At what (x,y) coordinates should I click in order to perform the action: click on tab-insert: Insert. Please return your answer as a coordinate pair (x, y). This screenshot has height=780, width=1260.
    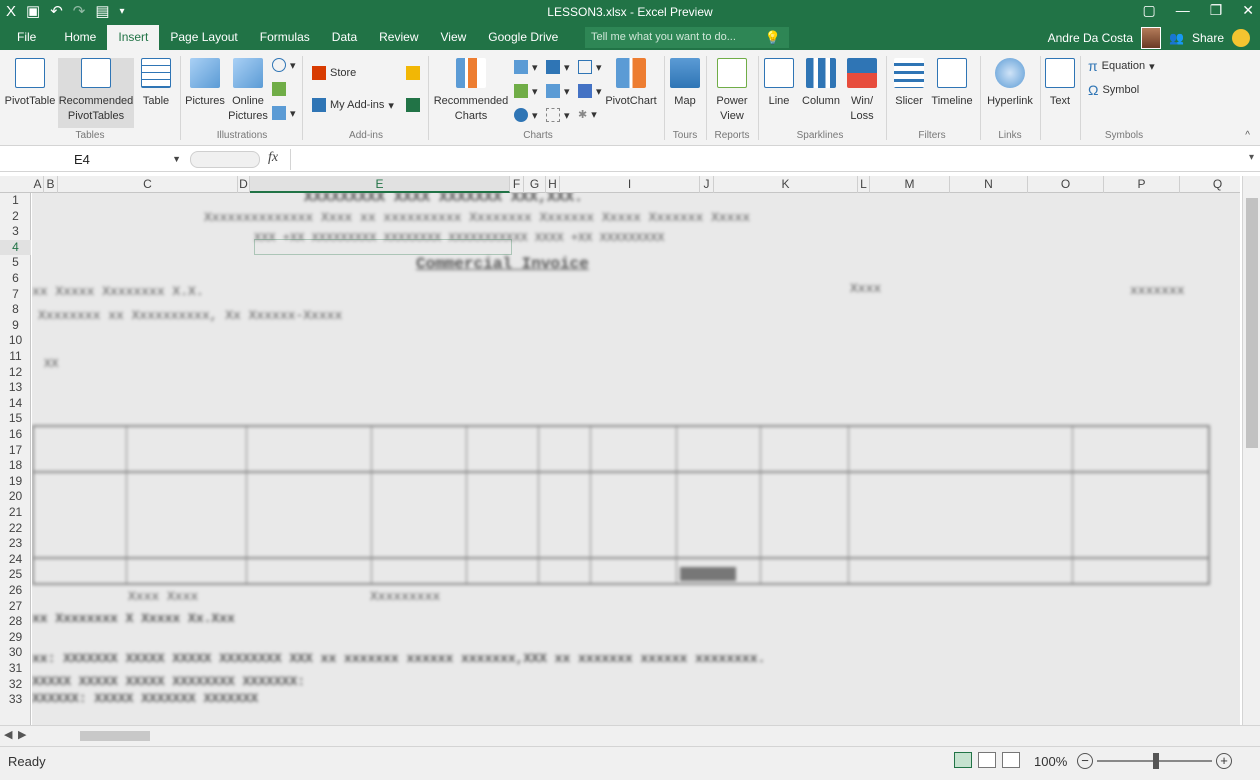
    Looking at the image, I should click on (133, 37).